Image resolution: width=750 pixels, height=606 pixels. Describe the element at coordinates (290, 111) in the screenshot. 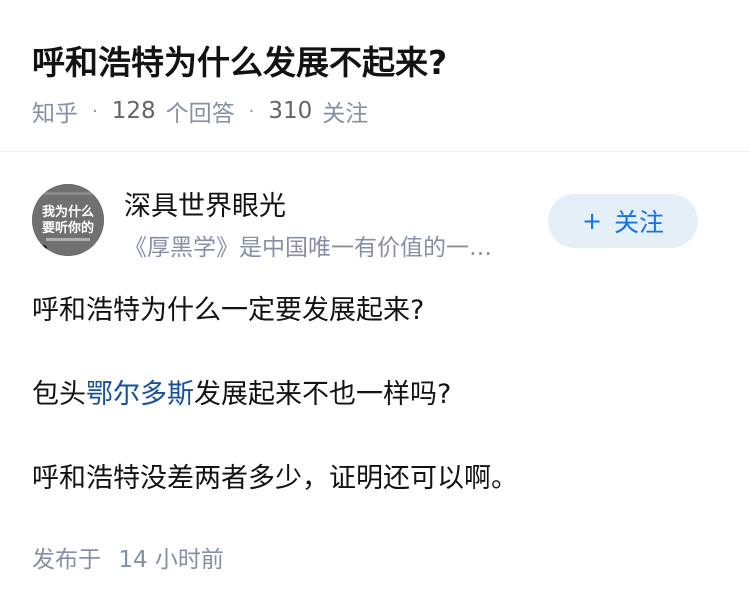

I see `followers-count: 310` at that location.